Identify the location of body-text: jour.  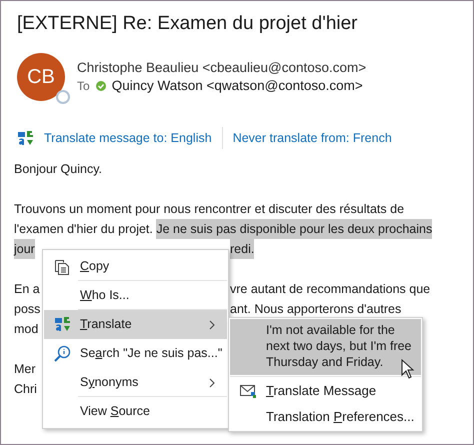
(24, 249).